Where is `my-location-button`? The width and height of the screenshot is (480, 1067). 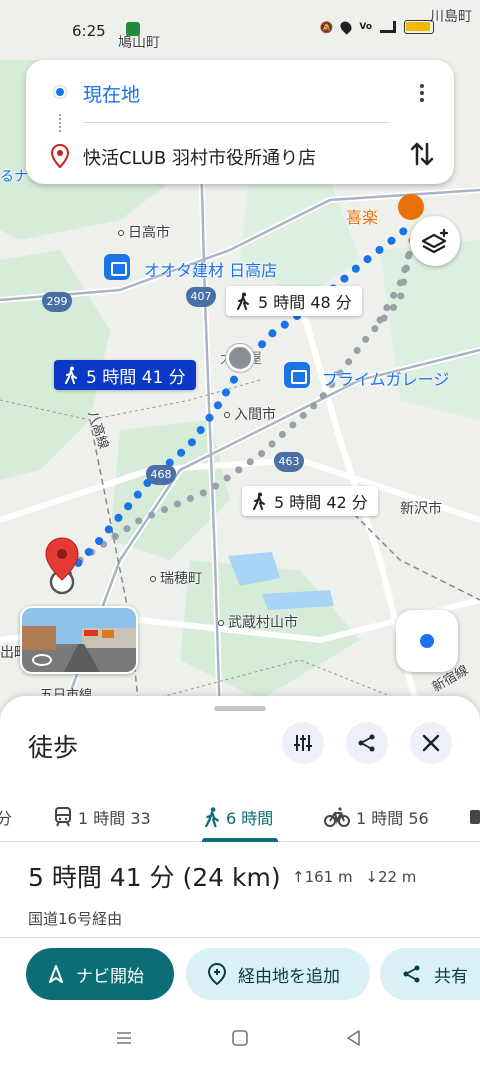 my-location-button is located at coordinates (427, 641).